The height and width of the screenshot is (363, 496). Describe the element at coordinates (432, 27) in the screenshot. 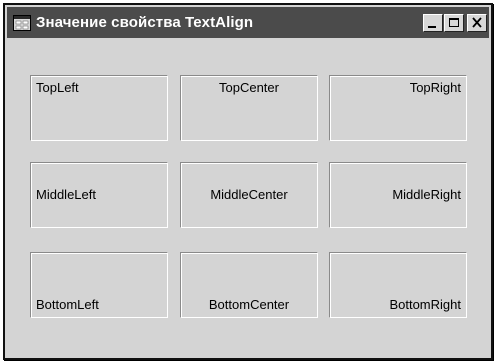

I see `minimize-icon` at that location.